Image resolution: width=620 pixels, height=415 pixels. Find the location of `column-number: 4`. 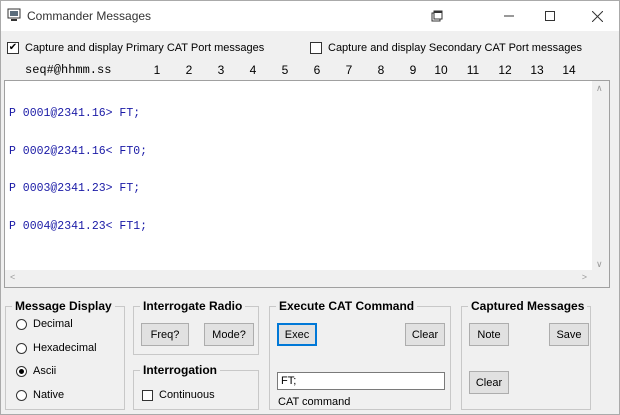

column-number: 4 is located at coordinates (253, 70).